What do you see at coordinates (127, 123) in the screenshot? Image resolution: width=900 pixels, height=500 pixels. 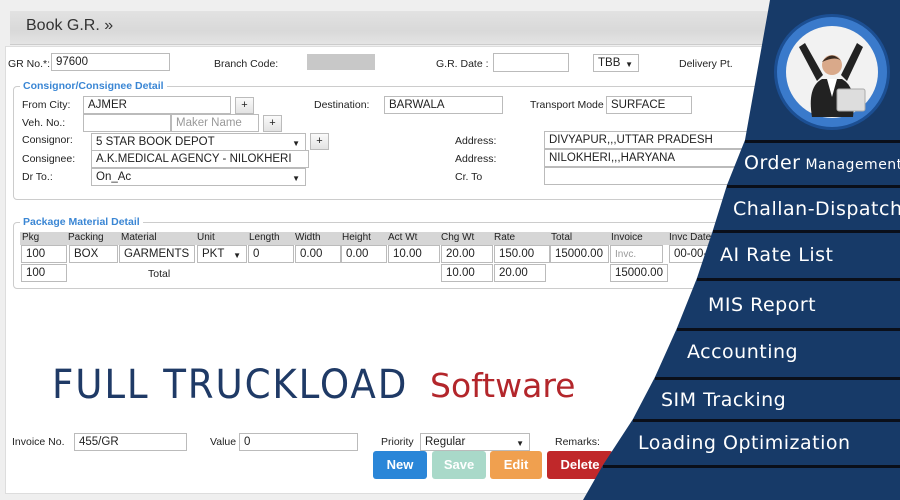 I see `veh-no-input` at bounding box center [127, 123].